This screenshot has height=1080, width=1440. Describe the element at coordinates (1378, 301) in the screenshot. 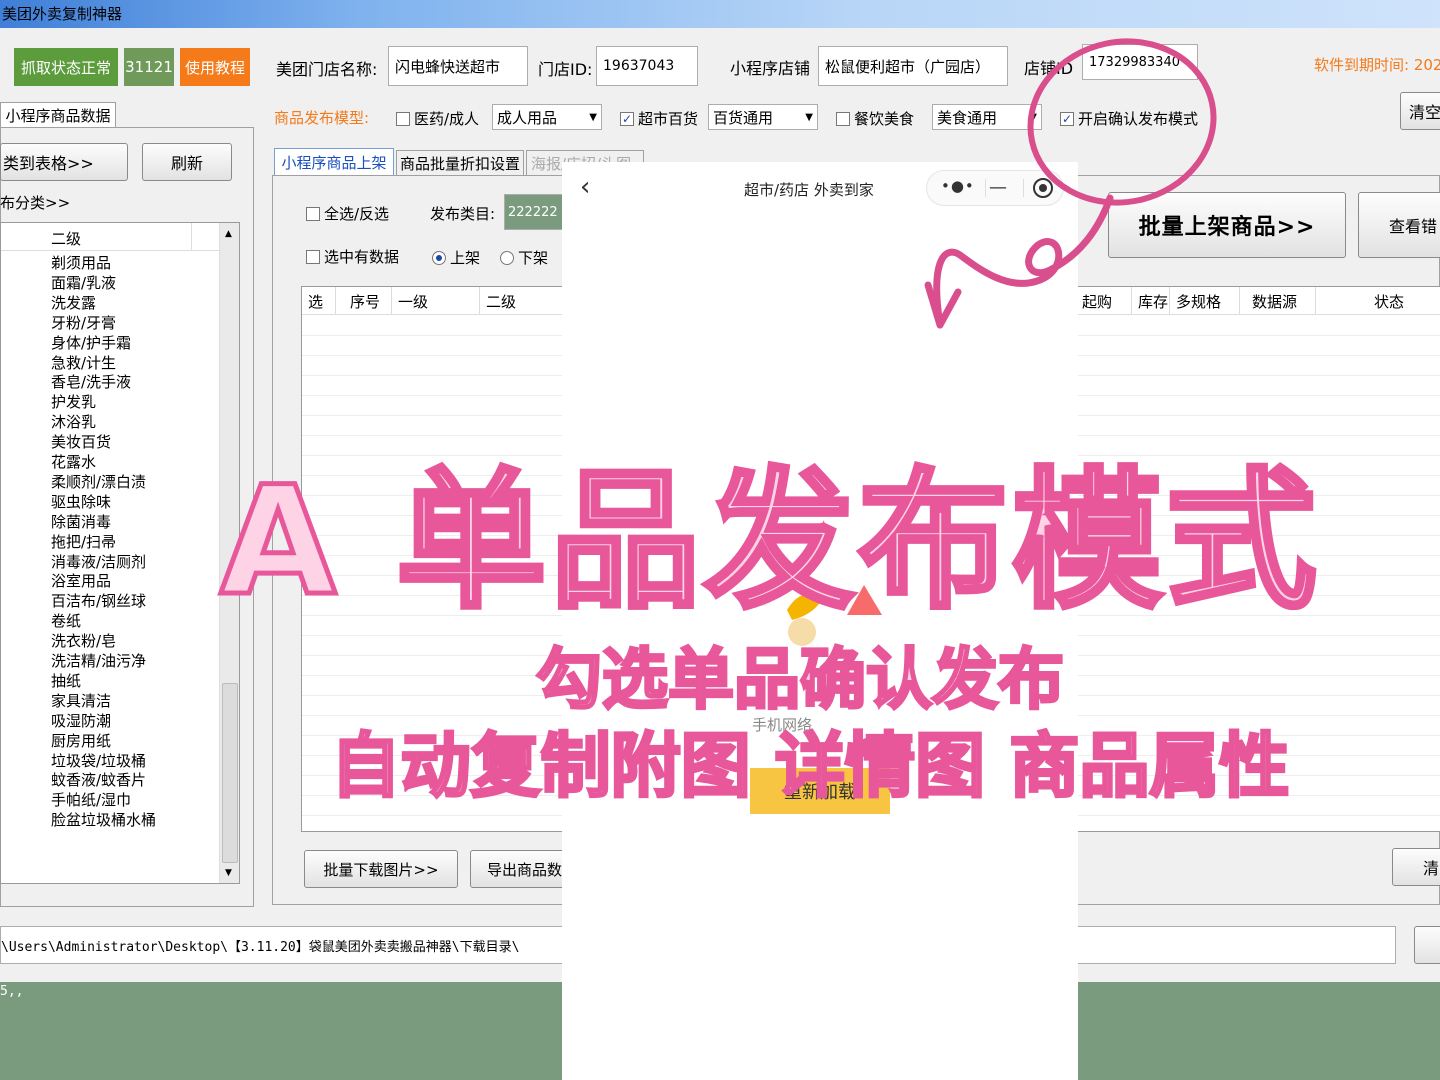

I see `col-status: 状态` at that location.